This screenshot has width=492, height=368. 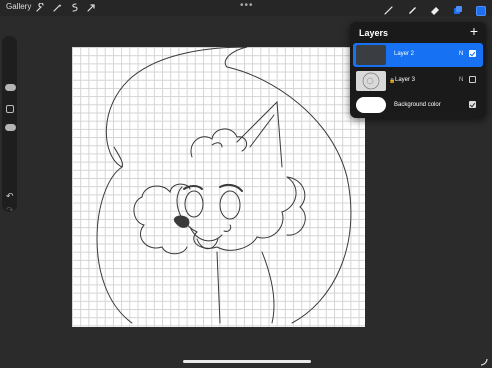 I want to click on modify-button, so click(x=10, y=109).